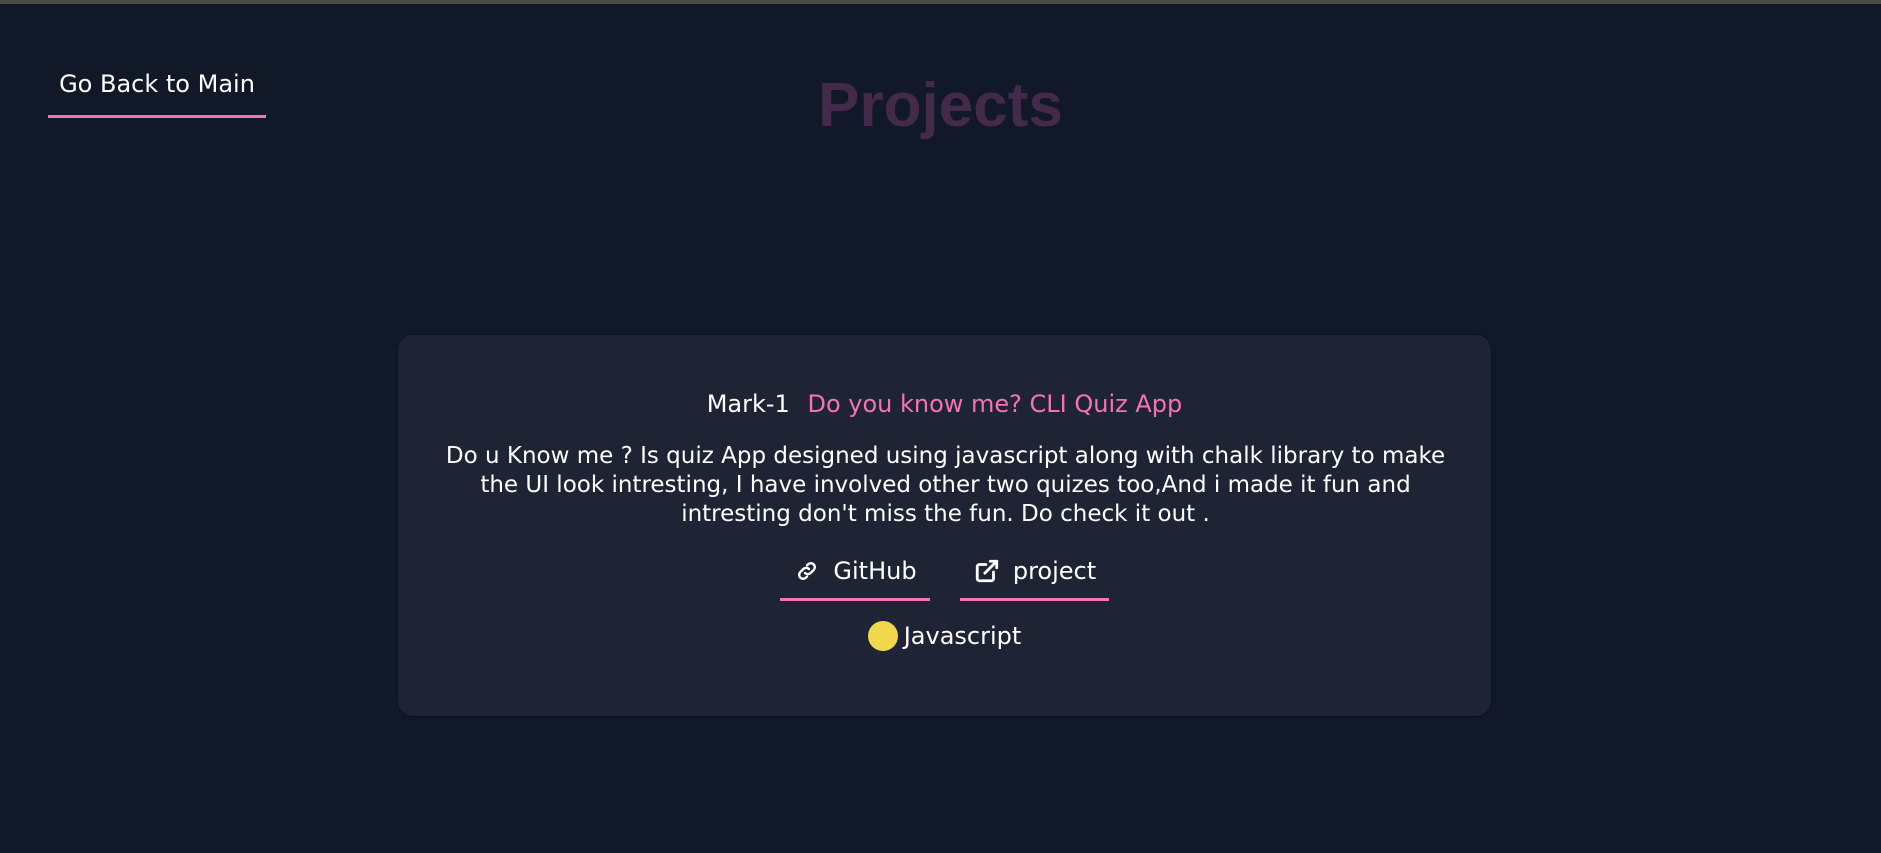 The width and height of the screenshot is (1881, 853). I want to click on project-links: GitHub project, so click(944, 572).